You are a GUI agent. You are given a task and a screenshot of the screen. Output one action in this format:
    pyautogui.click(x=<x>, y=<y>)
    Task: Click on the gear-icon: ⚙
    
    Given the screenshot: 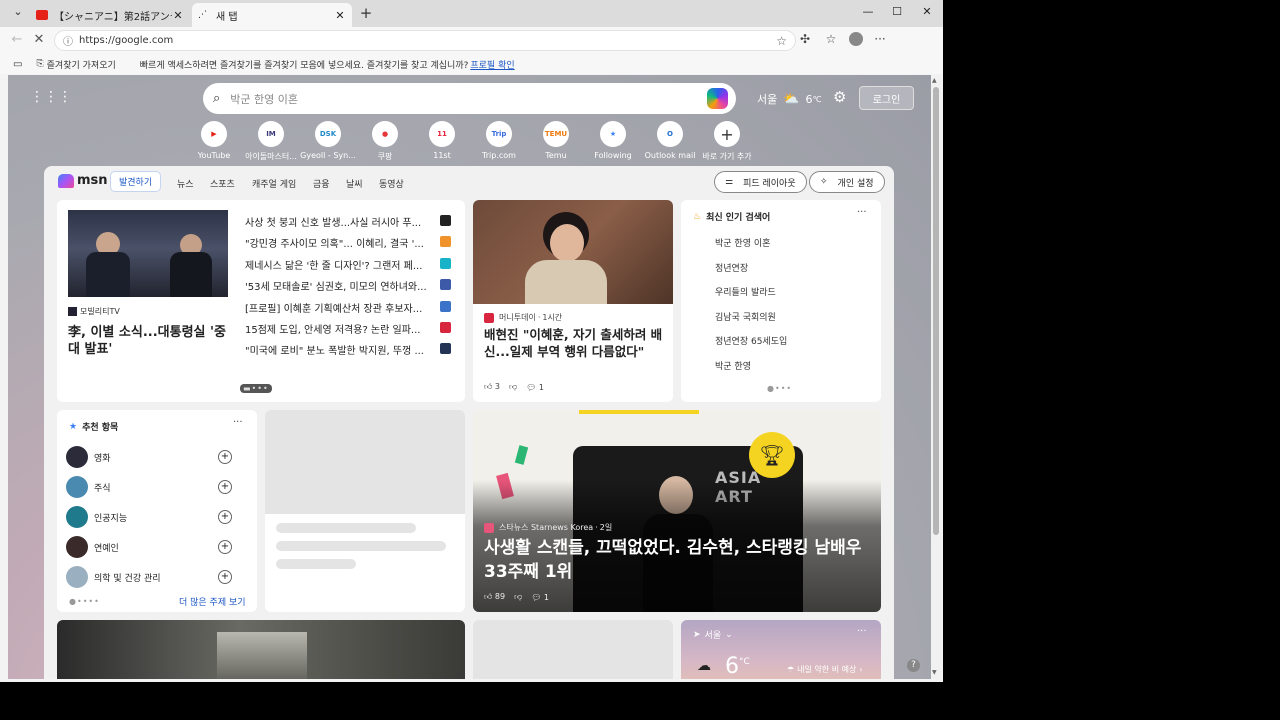 What is the action you would take?
    pyautogui.click(x=839, y=97)
    